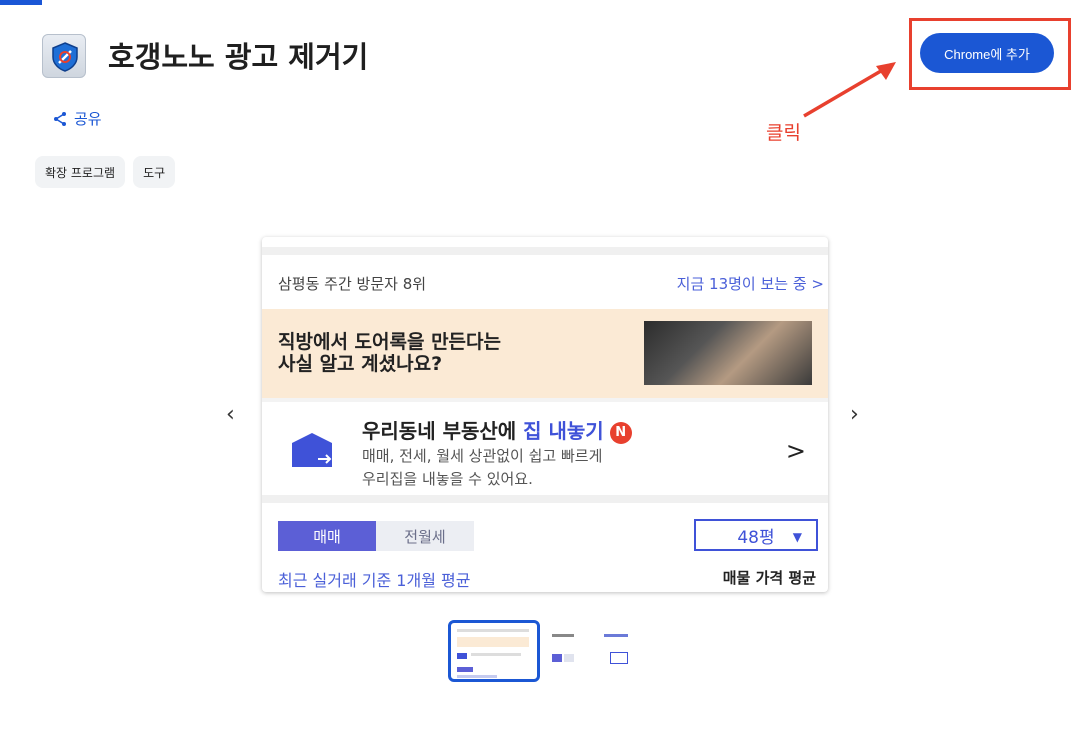  I want to click on carousel-prev-button: ‹, so click(230, 414).